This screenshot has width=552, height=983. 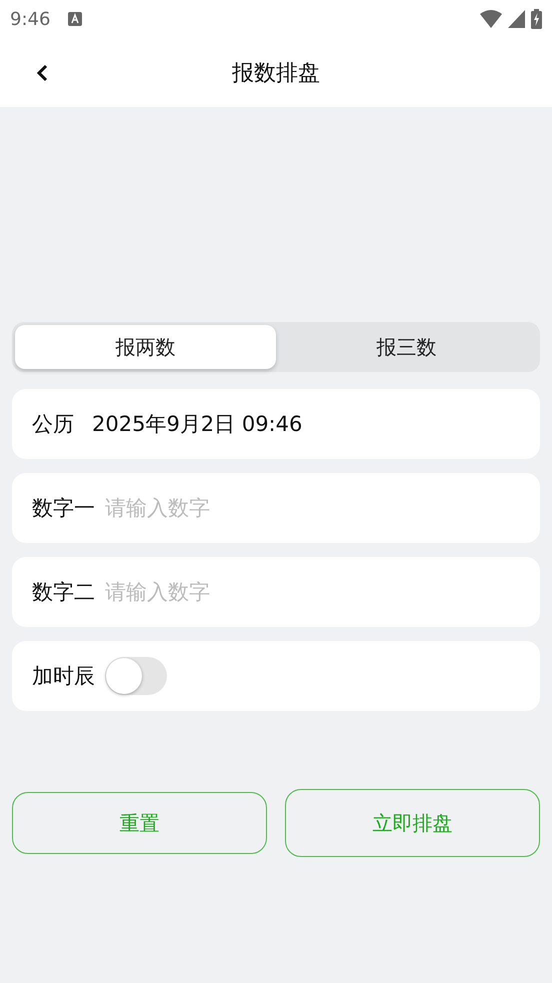 I want to click on back-icon, so click(x=42, y=73).